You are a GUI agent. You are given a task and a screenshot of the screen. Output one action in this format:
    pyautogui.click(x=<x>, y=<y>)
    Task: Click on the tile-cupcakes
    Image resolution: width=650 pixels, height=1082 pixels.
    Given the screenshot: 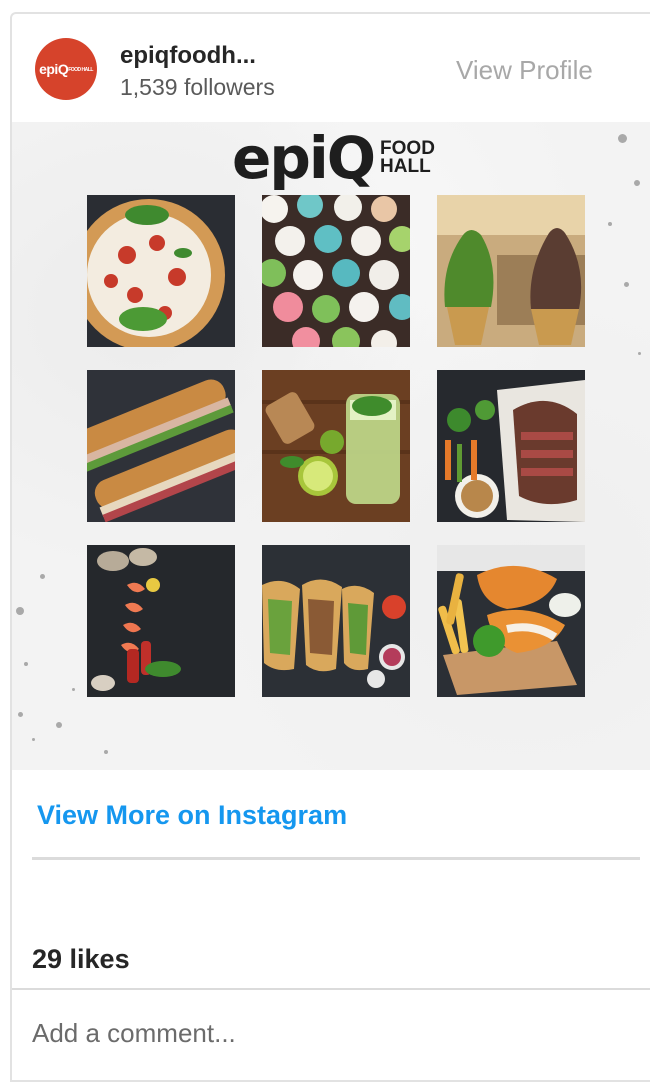 What is the action you would take?
    pyautogui.click(x=336, y=271)
    